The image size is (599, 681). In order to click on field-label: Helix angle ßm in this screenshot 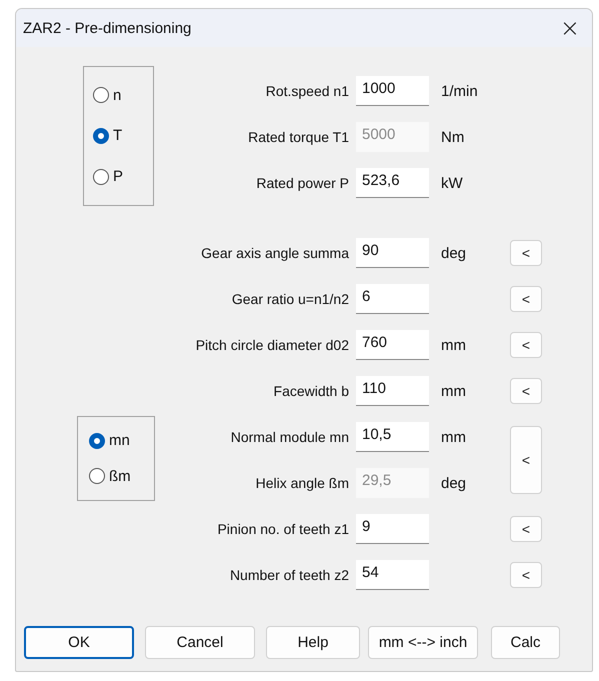, I will do `click(302, 483)`.